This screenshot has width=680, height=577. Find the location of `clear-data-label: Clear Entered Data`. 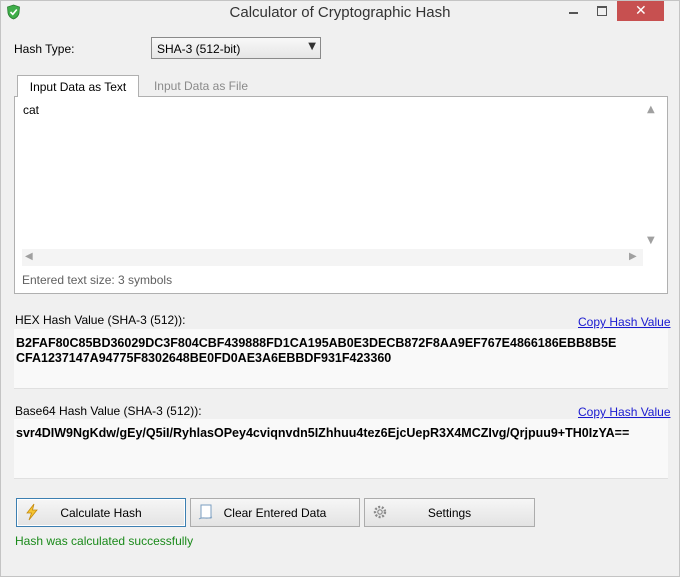

clear-data-label: Clear Entered Data is located at coordinates (275, 513).